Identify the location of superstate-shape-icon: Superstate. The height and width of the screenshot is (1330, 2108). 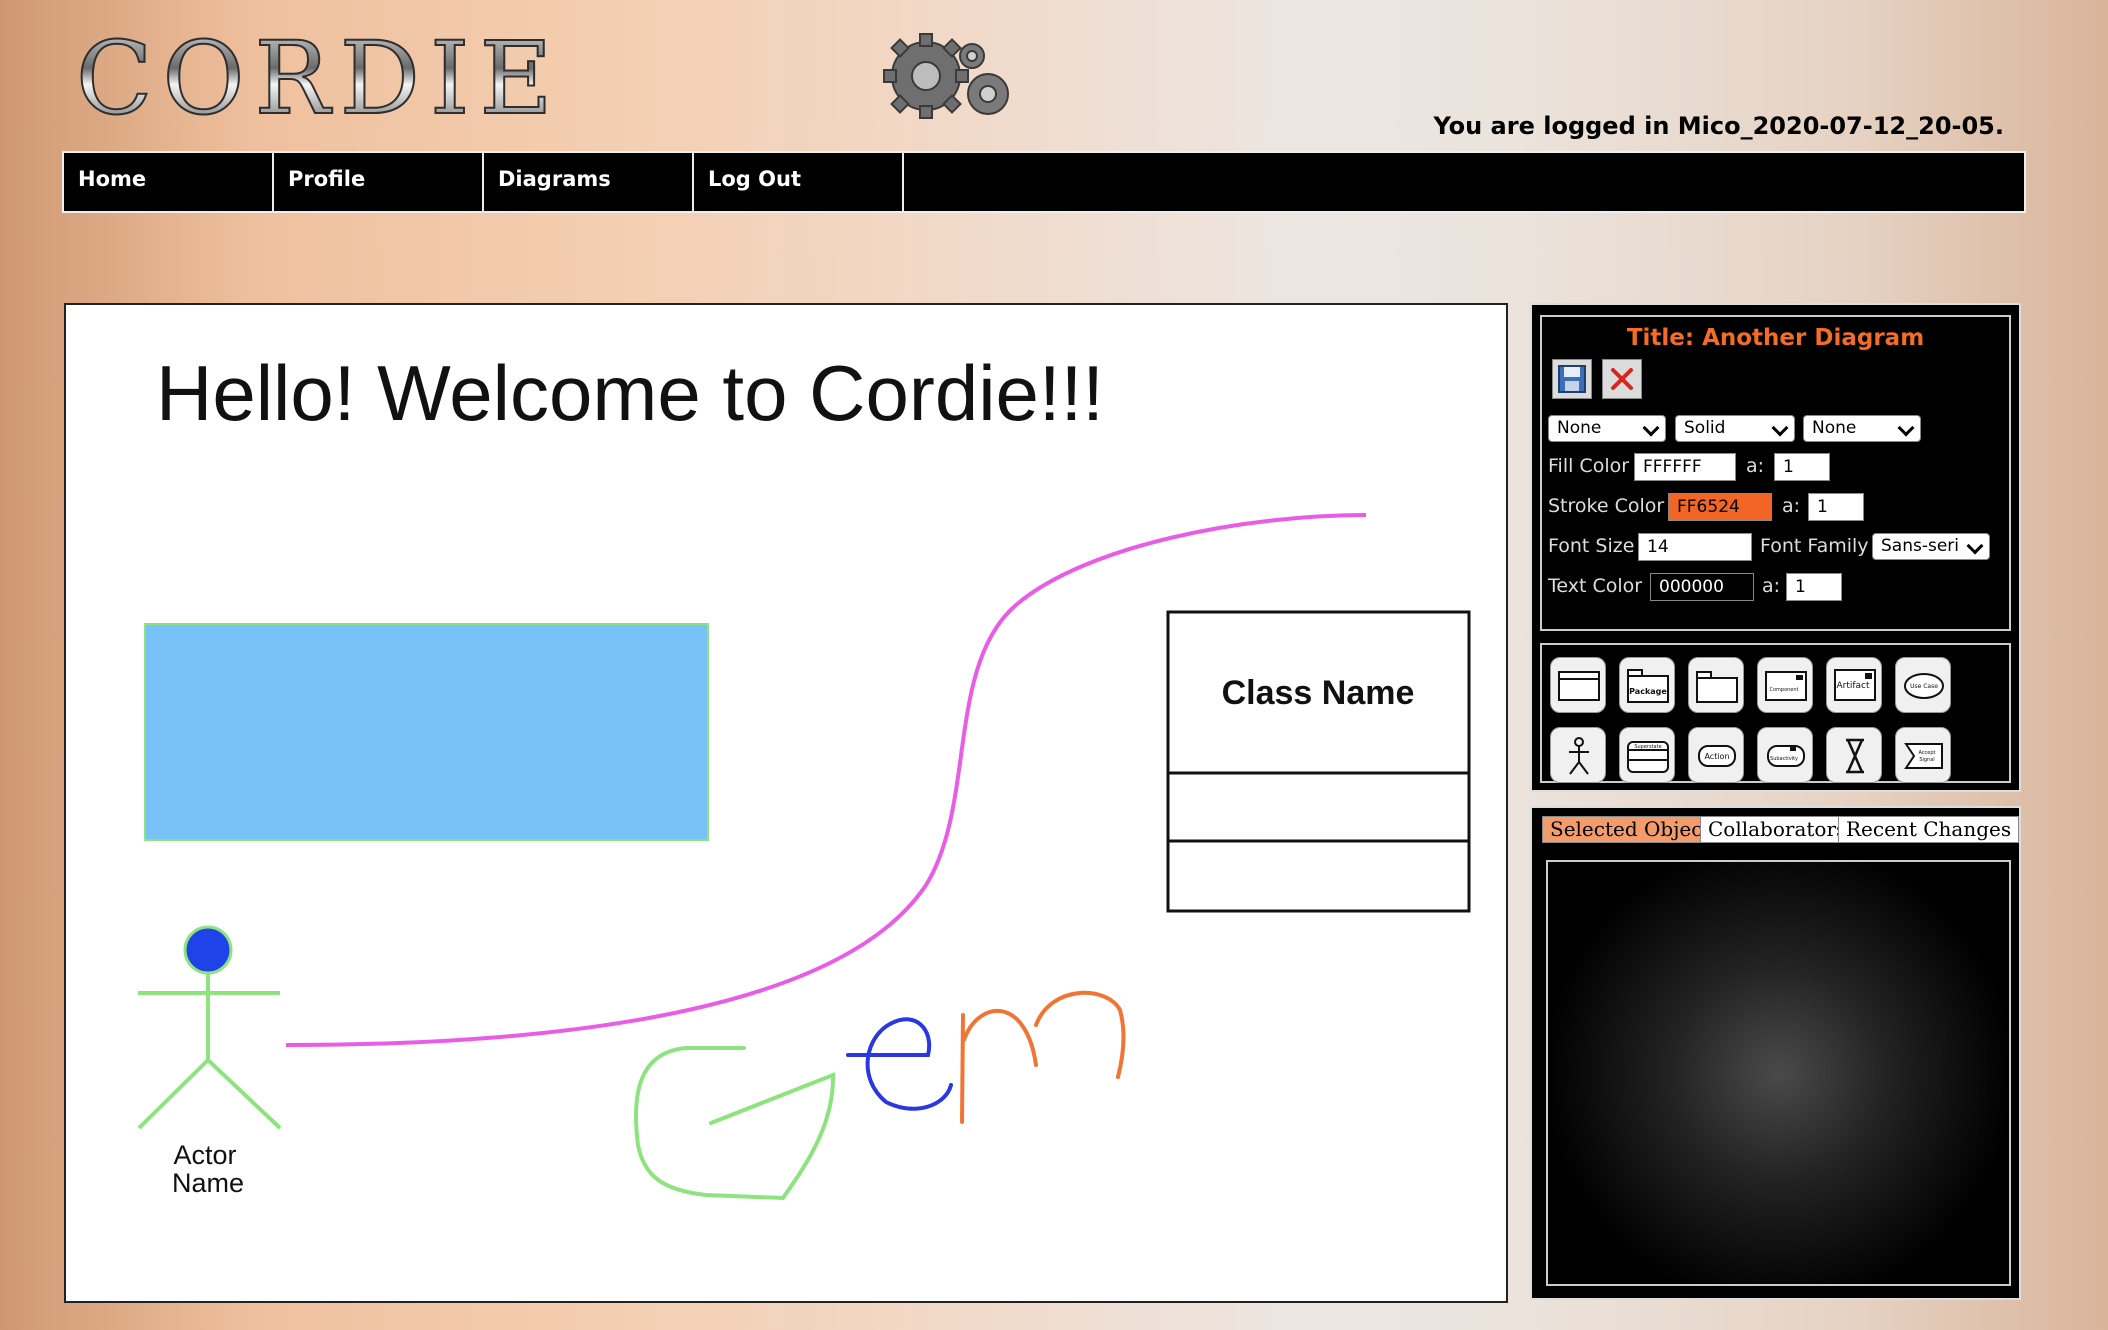
(1648, 757).